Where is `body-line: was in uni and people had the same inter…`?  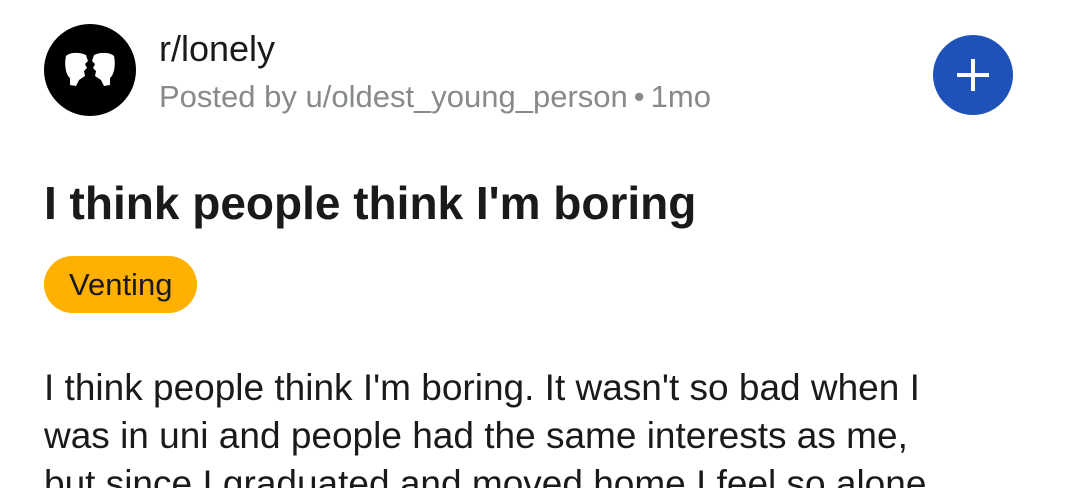
body-line: was in uni and people had the same inter… is located at coordinates (476, 435).